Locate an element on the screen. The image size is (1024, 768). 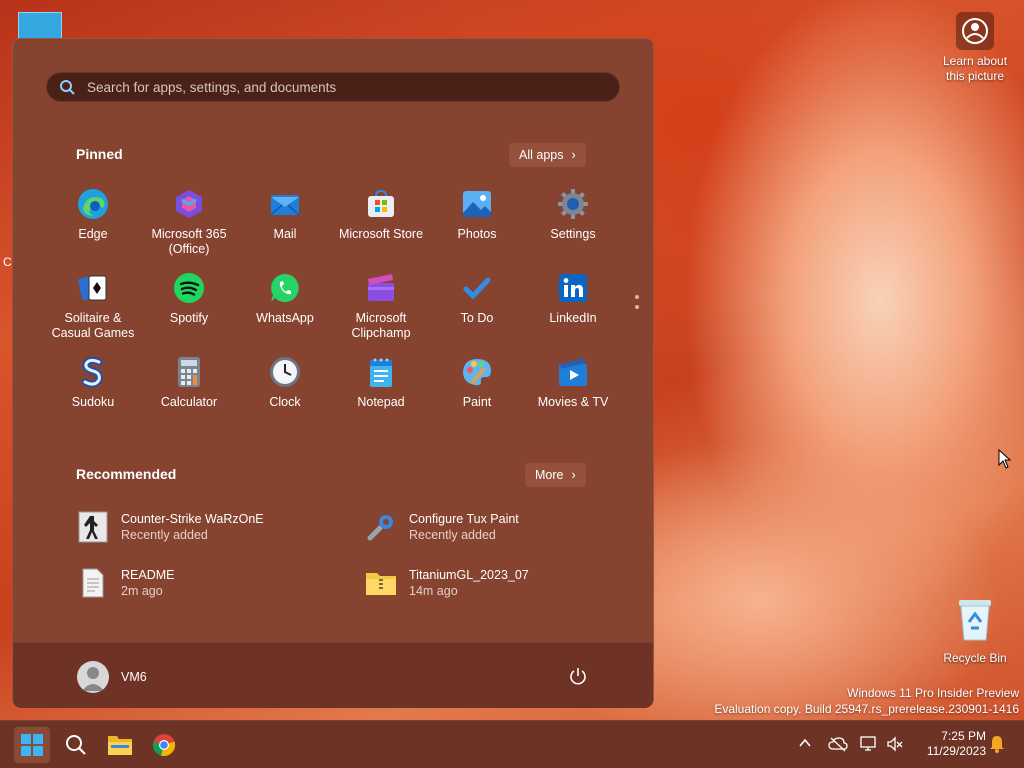
search-input is located at coordinates (337, 87).